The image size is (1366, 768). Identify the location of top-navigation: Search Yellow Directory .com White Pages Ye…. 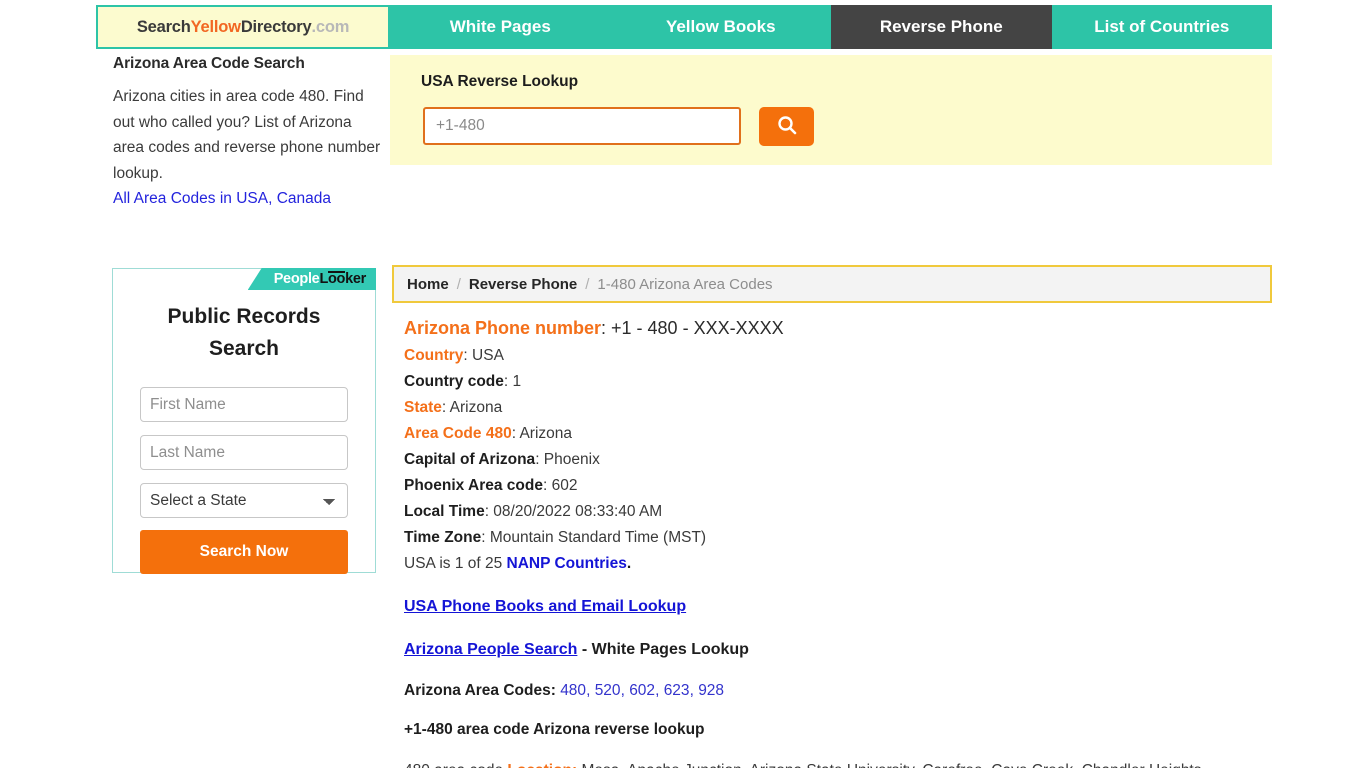
(684, 27).